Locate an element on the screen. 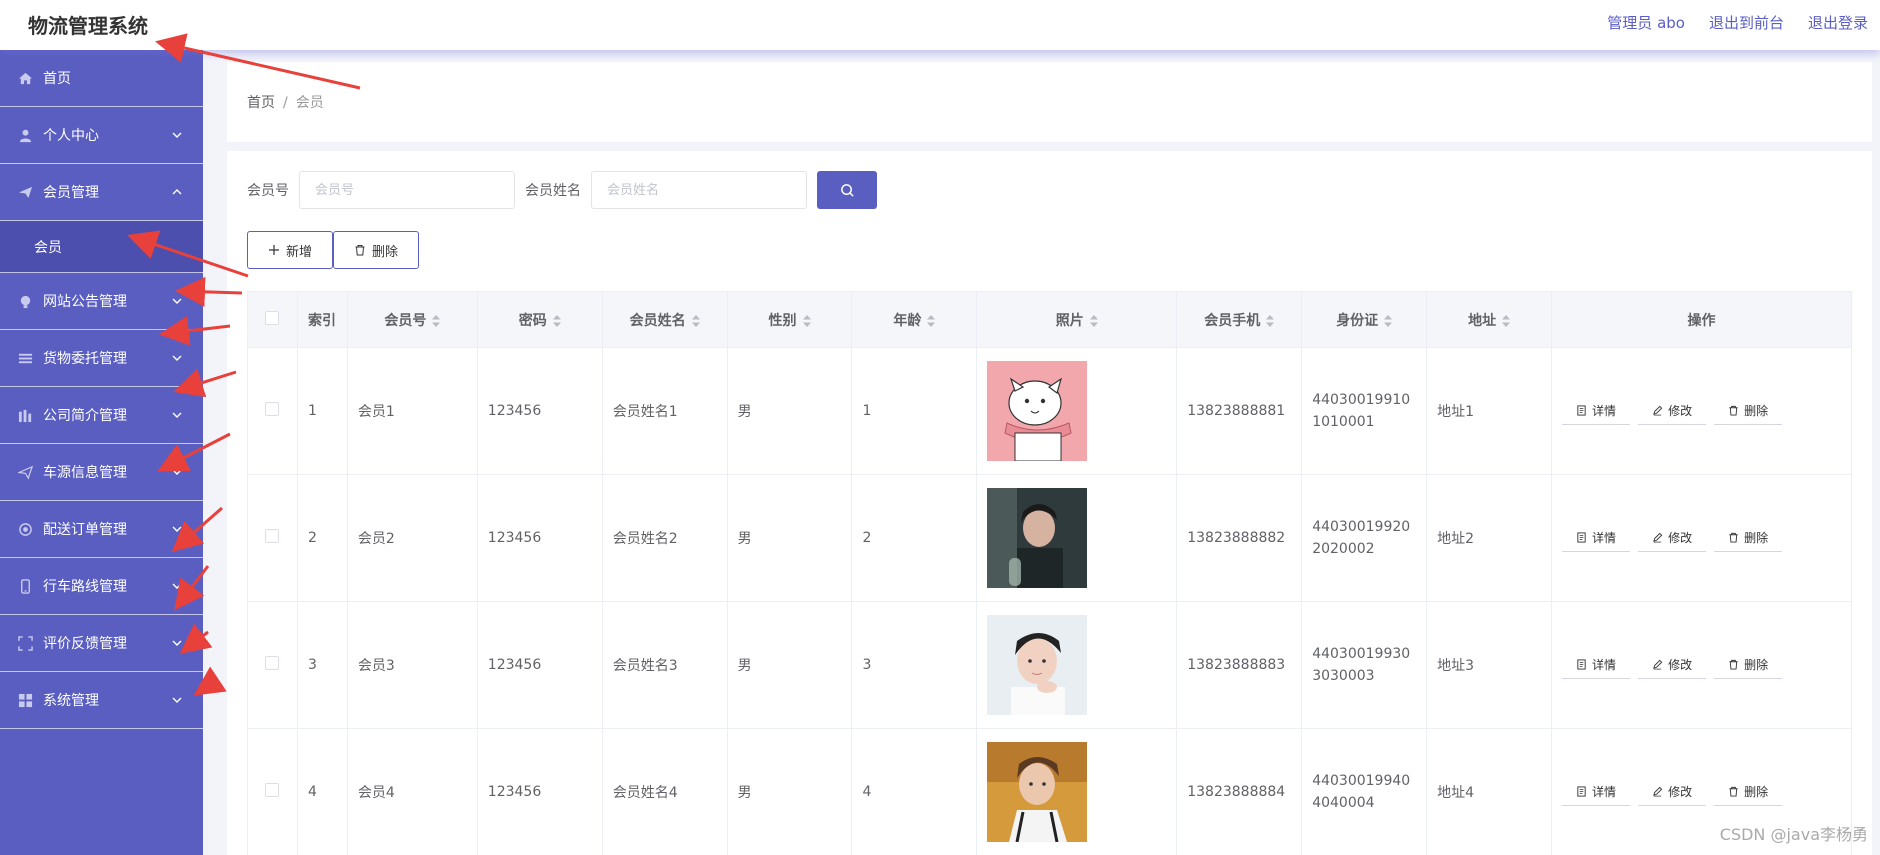  column-header: 密码 is located at coordinates (539, 319).